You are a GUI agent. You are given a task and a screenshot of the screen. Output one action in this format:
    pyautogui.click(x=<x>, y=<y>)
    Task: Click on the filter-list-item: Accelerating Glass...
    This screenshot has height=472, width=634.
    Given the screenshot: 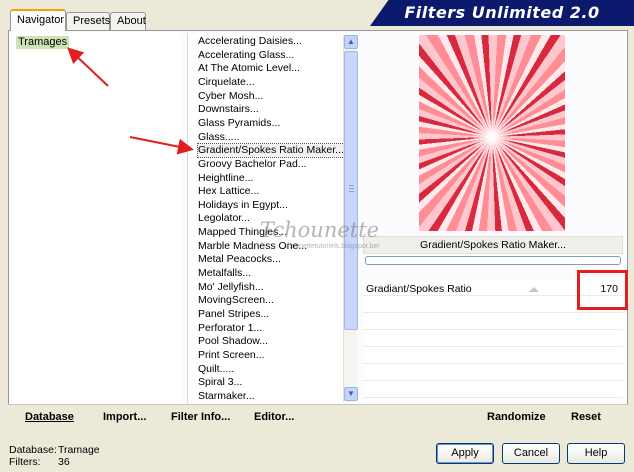 What is the action you would take?
    pyautogui.click(x=246, y=55)
    